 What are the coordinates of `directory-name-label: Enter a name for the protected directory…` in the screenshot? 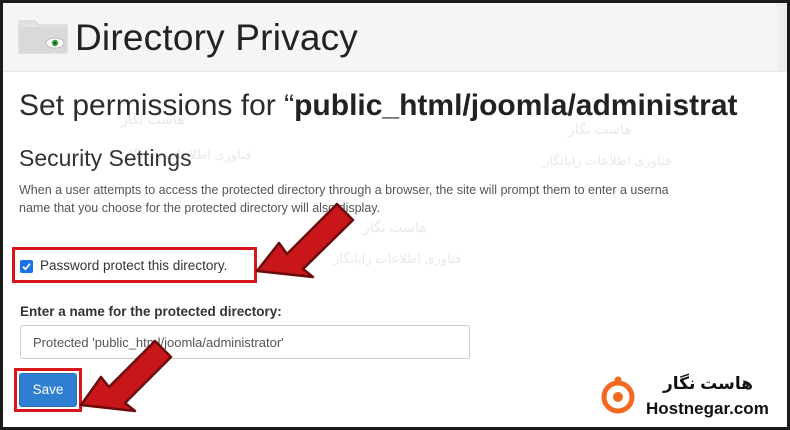 It's located at (151, 311).